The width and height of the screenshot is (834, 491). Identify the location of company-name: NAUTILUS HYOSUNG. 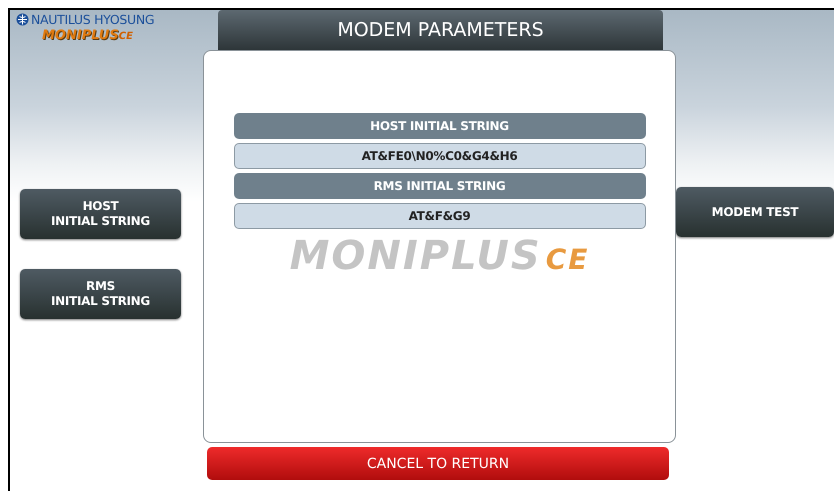
(92, 19).